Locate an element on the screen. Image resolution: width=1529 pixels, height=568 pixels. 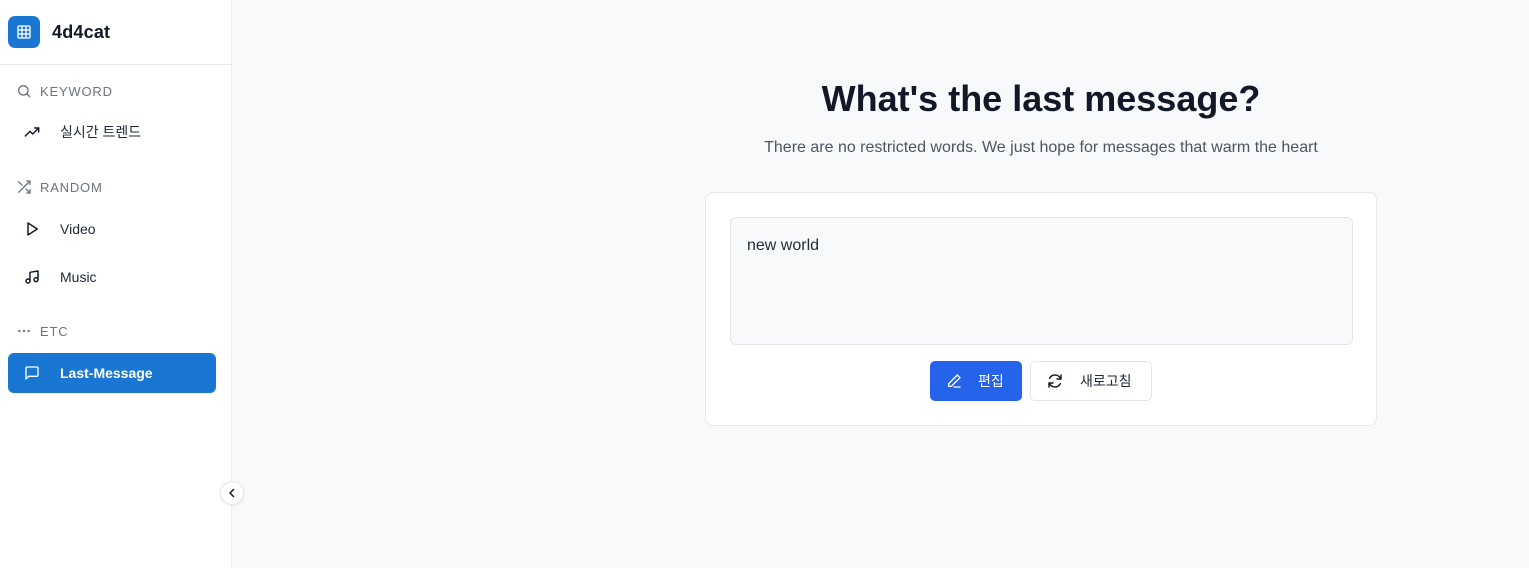
section-label: ETC is located at coordinates (54, 331).